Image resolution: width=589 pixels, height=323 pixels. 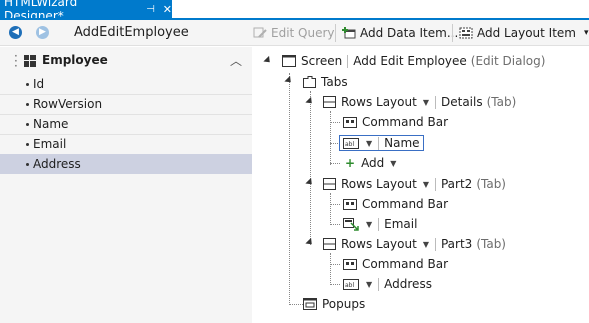 I want to click on add-layout-item-label: Add Layout Item, so click(x=526, y=33).